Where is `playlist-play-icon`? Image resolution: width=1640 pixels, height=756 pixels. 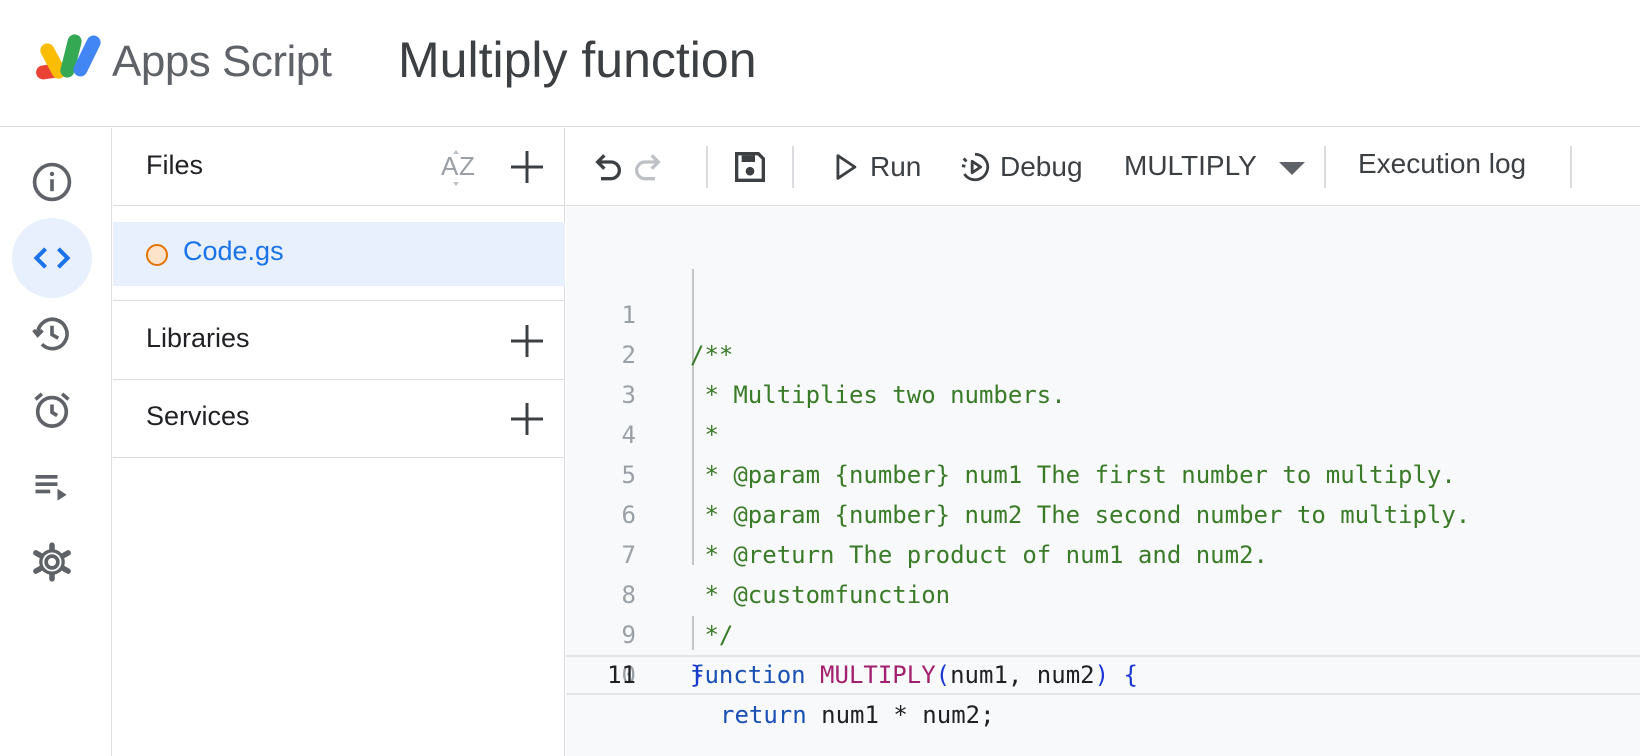
playlist-play-icon is located at coordinates (51, 488).